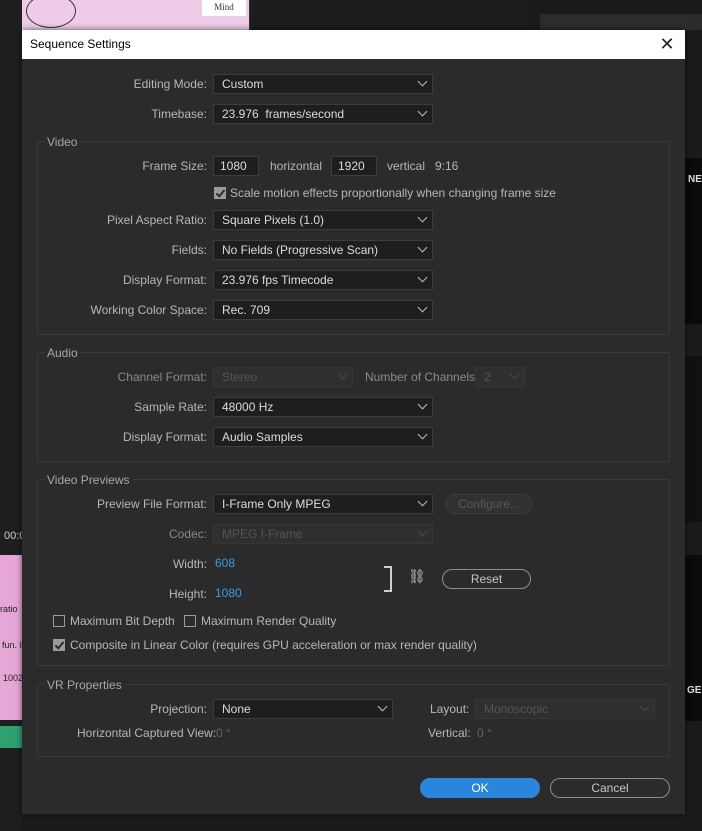 The image size is (702, 831). What do you see at coordinates (11, 737) in the screenshot?
I see `timeline-audio-clip` at bounding box center [11, 737].